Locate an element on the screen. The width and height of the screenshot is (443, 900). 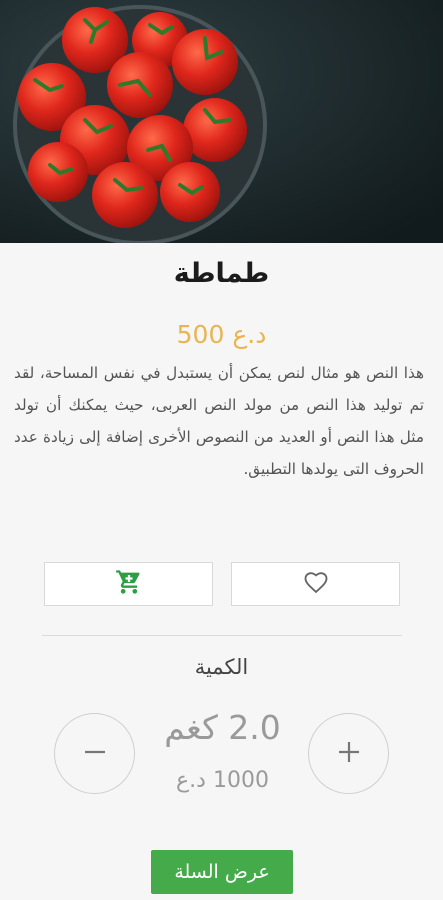
add-to-cart-button is located at coordinates (128, 584).